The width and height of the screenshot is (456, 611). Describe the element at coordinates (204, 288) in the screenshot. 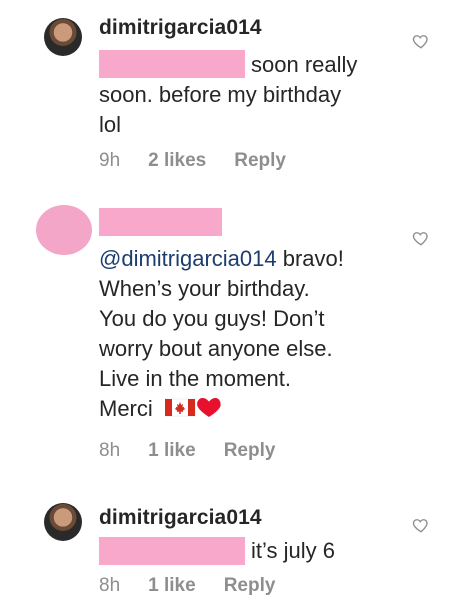

I see `comment-text-line: When’s your birthday.` at that location.